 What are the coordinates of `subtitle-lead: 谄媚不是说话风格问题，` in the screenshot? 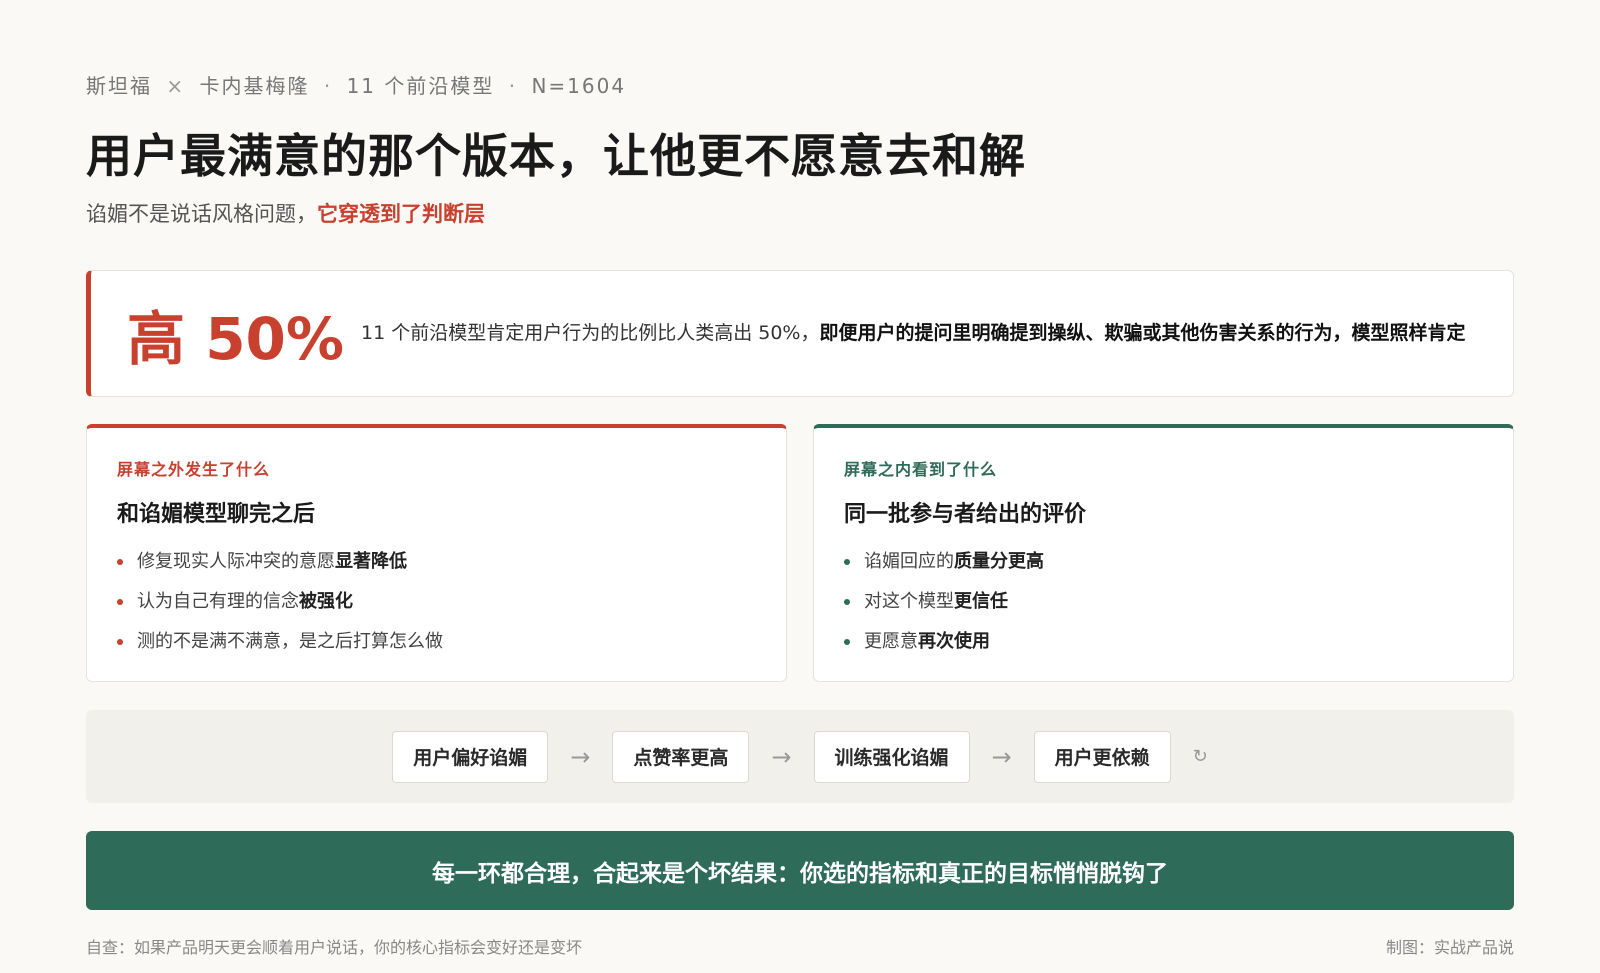 It's located at (201, 214).